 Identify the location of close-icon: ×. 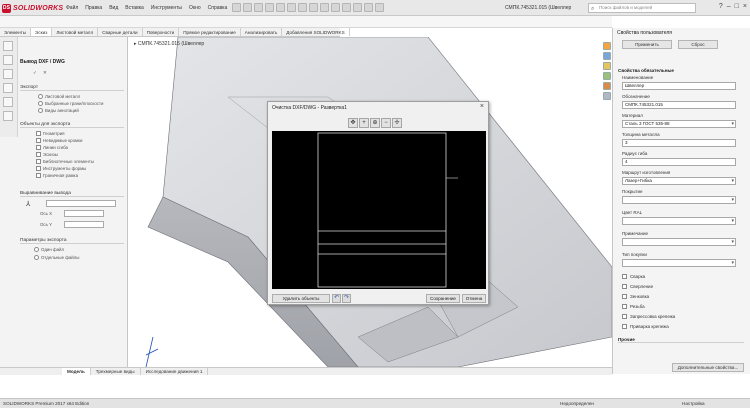
(745, 6).